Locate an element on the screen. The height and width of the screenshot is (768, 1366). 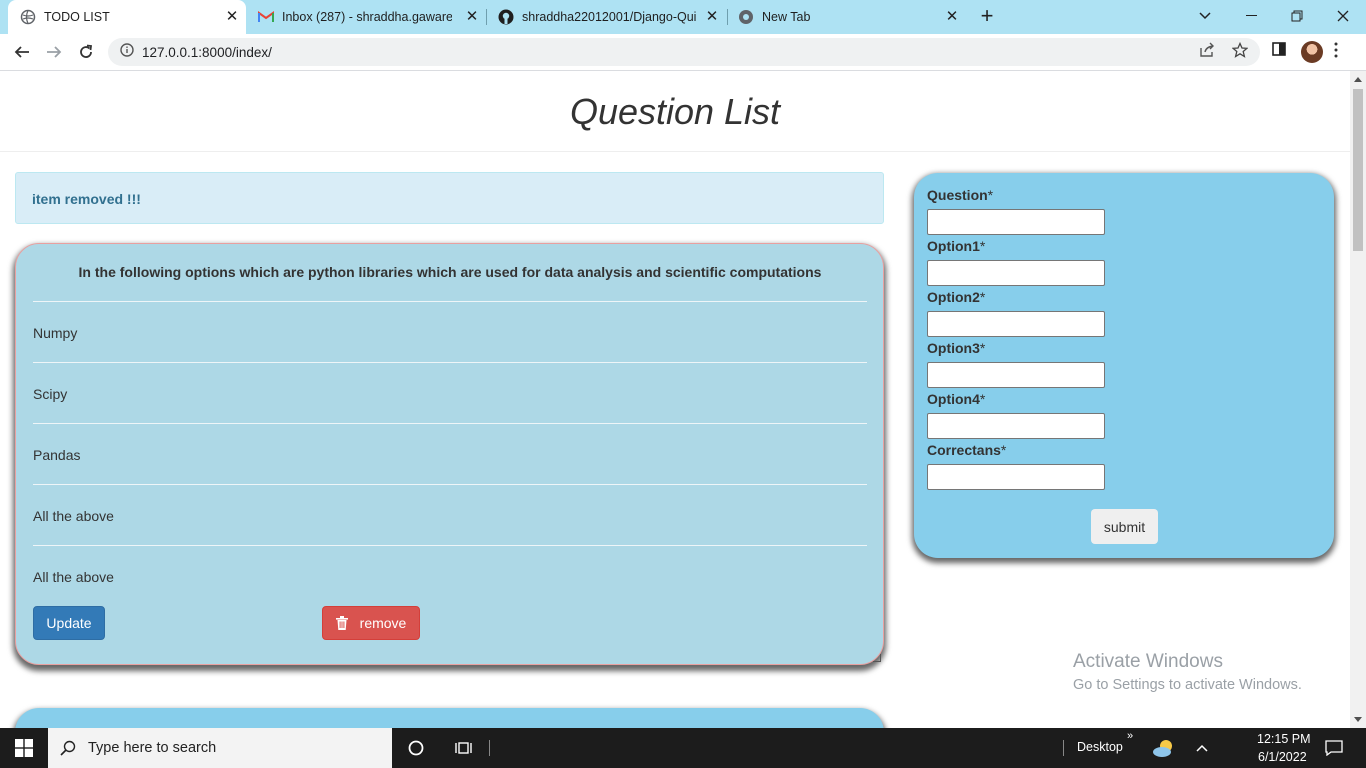
github-icon is located at coordinates (506, 17).